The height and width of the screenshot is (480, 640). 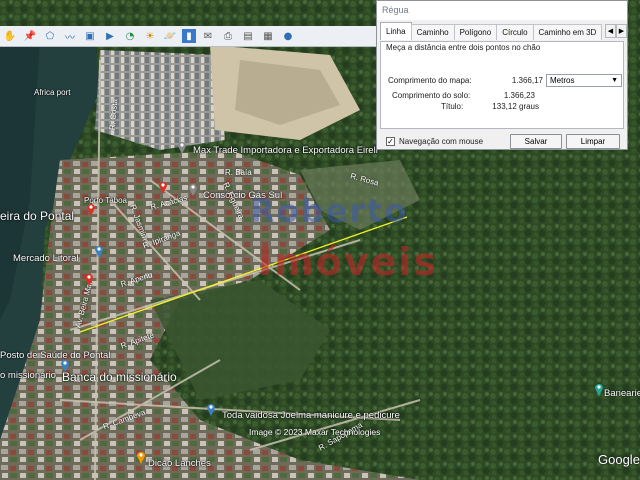 What do you see at coordinates (288, 36) in the screenshot?
I see `earth-icon: ●` at bounding box center [288, 36].